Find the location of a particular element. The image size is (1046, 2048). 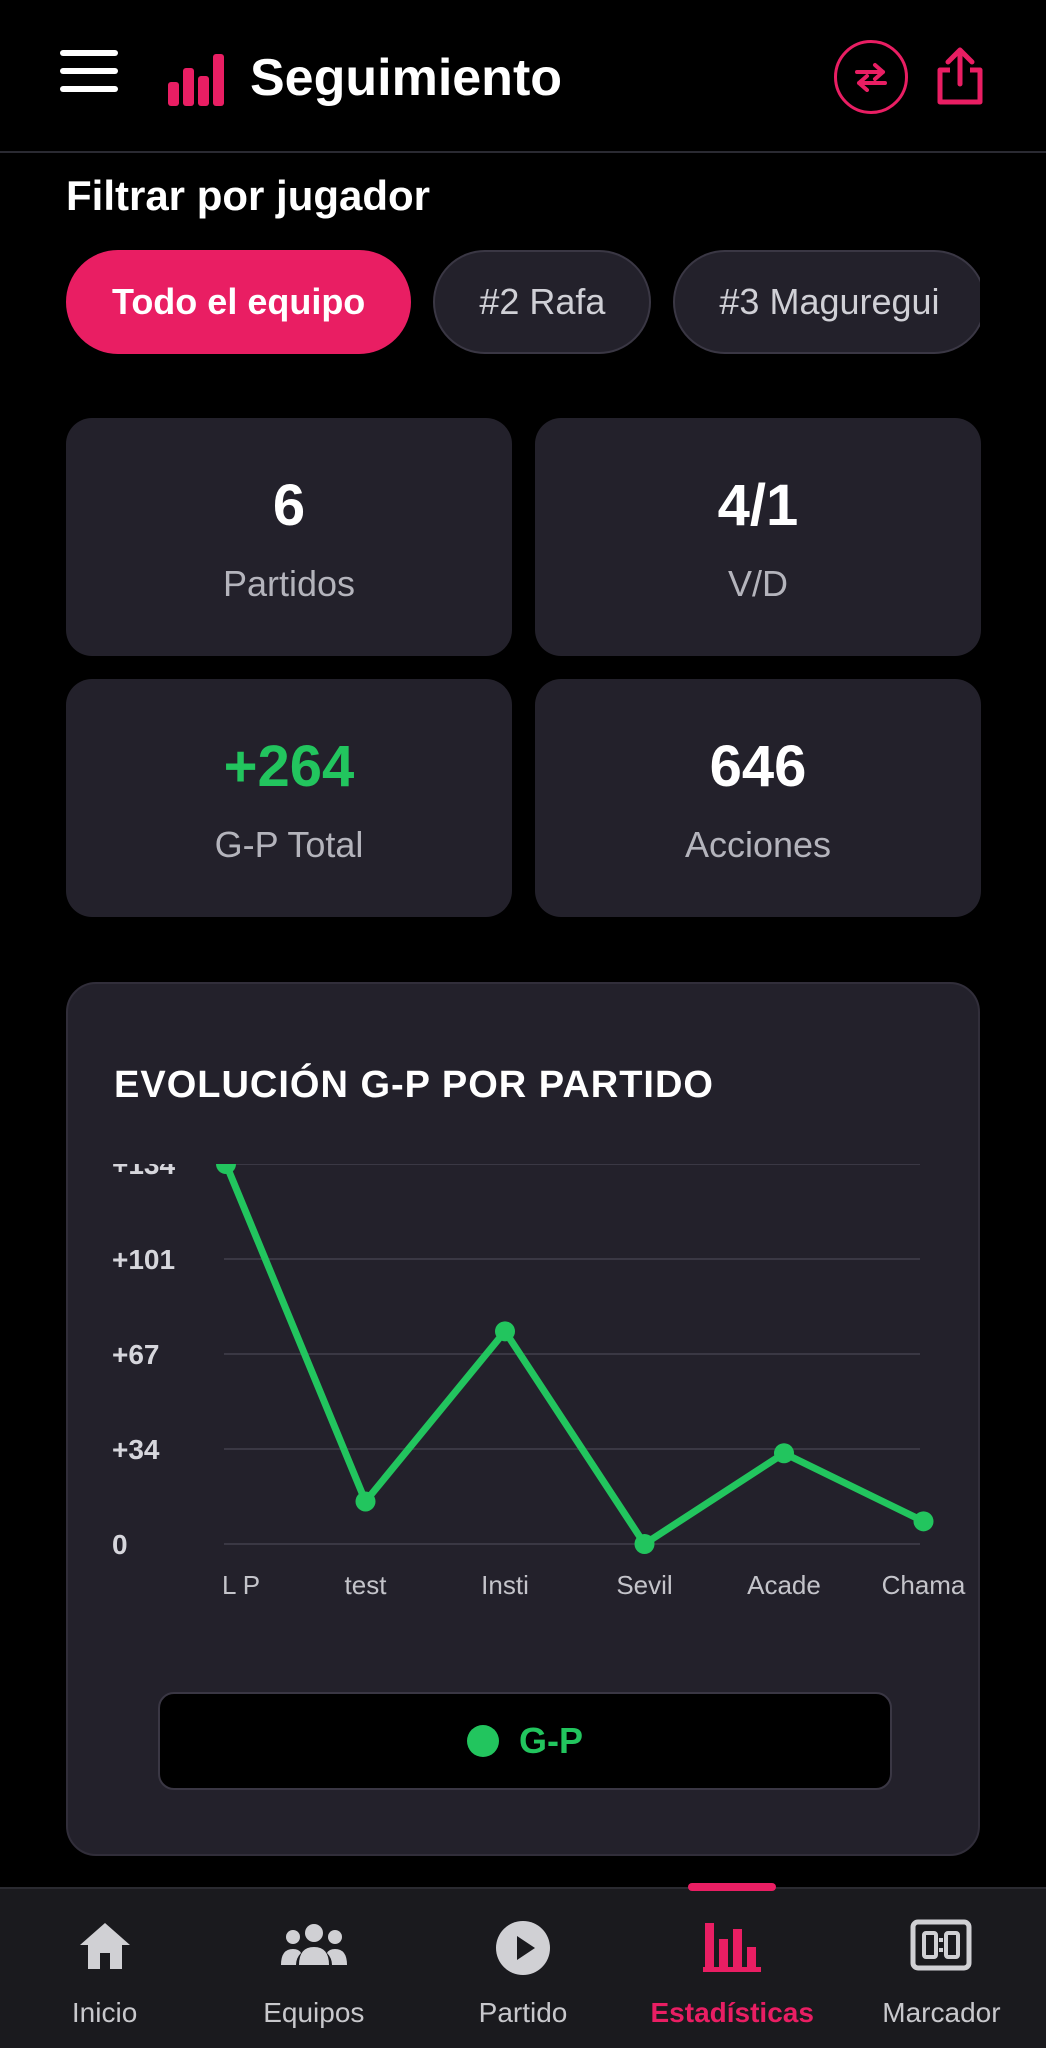

stat-value: 646 is located at coordinates (758, 766).